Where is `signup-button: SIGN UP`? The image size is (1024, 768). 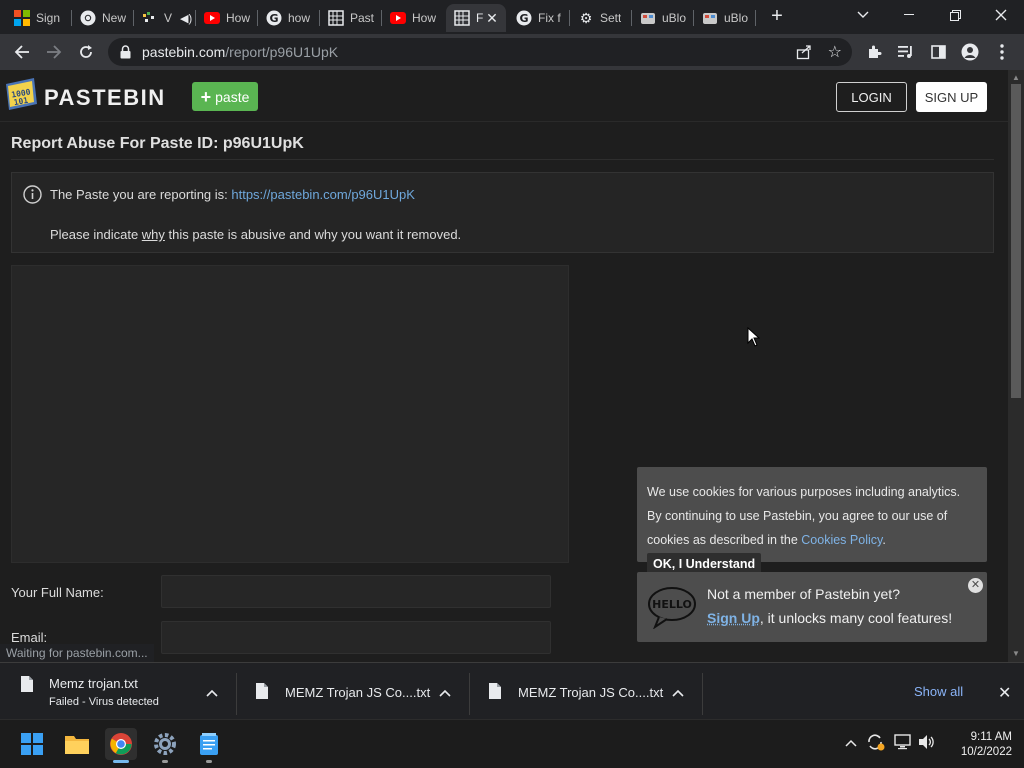 signup-button: SIGN UP is located at coordinates (951, 97).